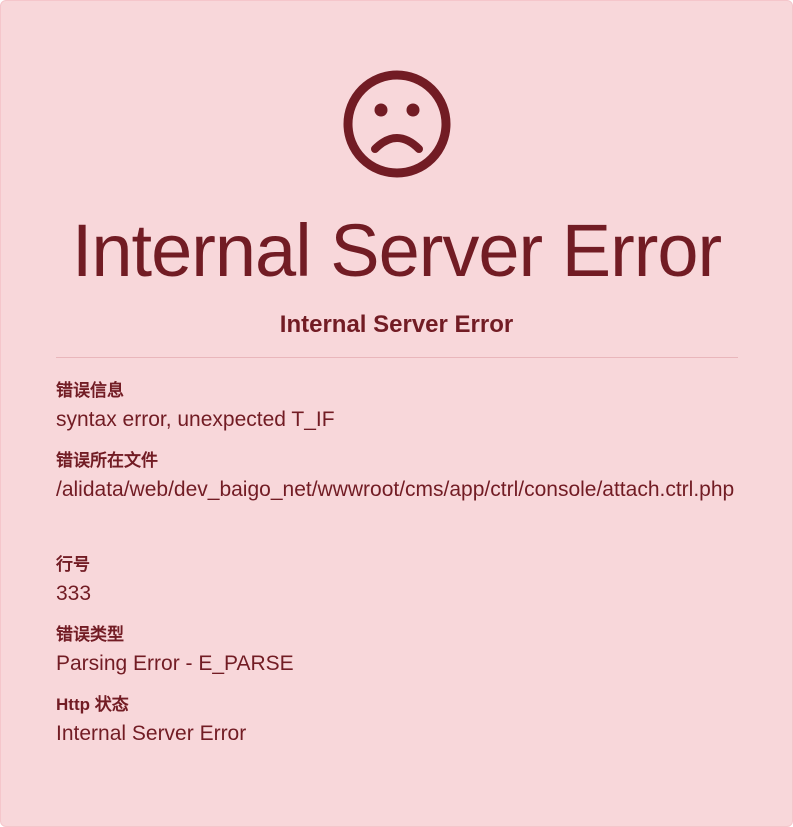  I want to click on error-type-label: 错误类型, so click(90, 634).